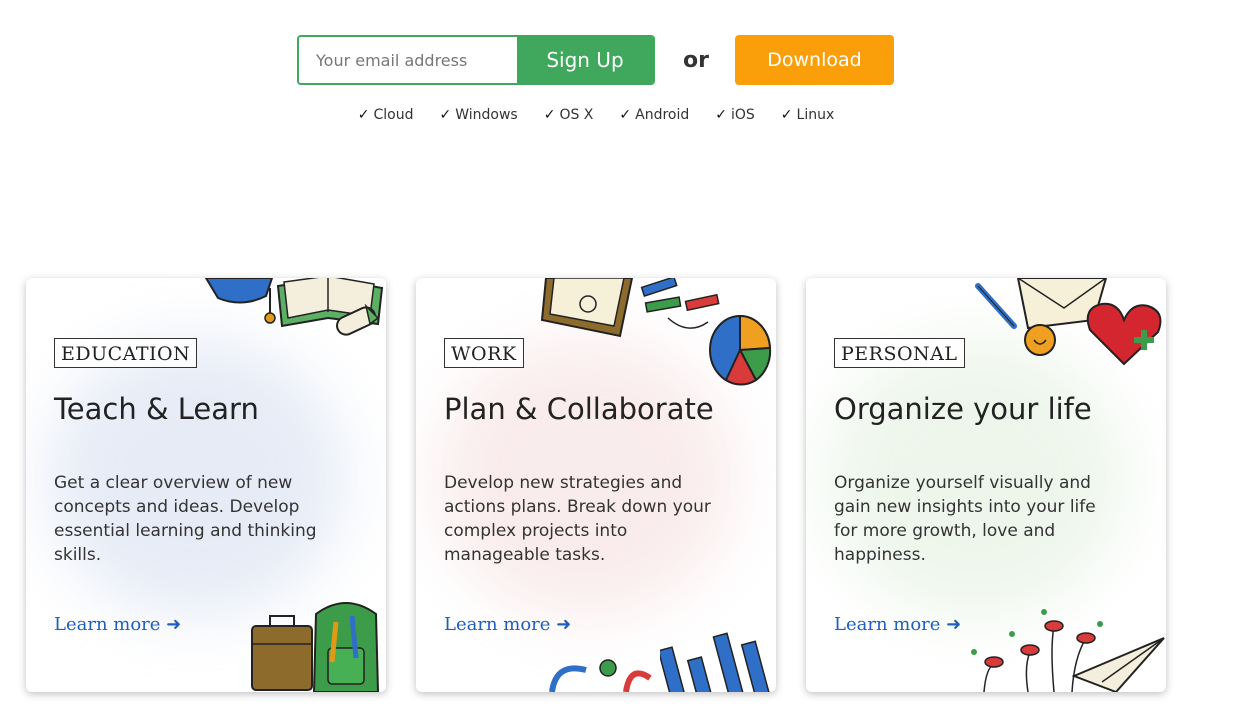 Image resolution: width=1246 pixels, height=727 pixels. What do you see at coordinates (484, 353) in the screenshot?
I see `card-tag: WORK` at bounding box center [484, 353].